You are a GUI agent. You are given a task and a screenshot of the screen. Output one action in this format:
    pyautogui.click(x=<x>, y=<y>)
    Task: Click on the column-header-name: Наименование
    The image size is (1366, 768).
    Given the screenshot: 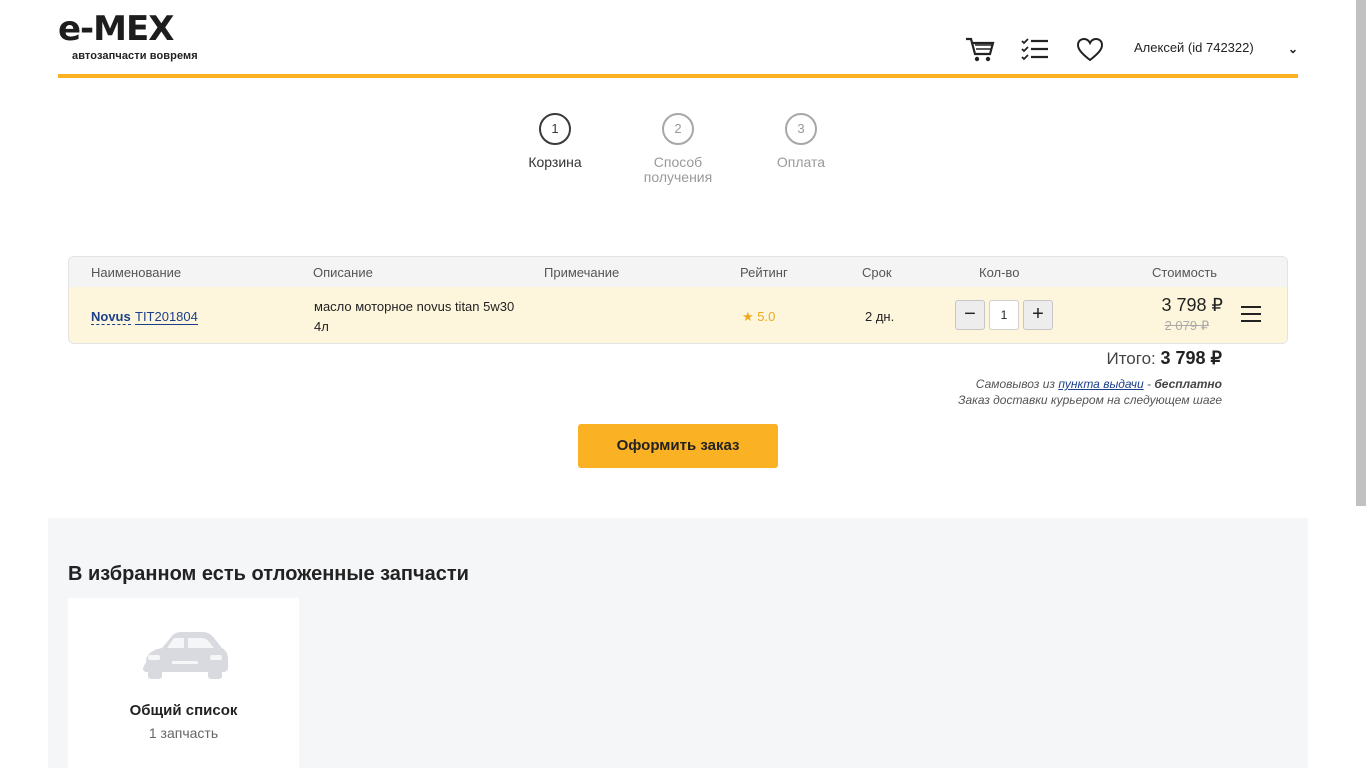 What is the action you would take?
    pyautogui.click(x=136, y=272)
    